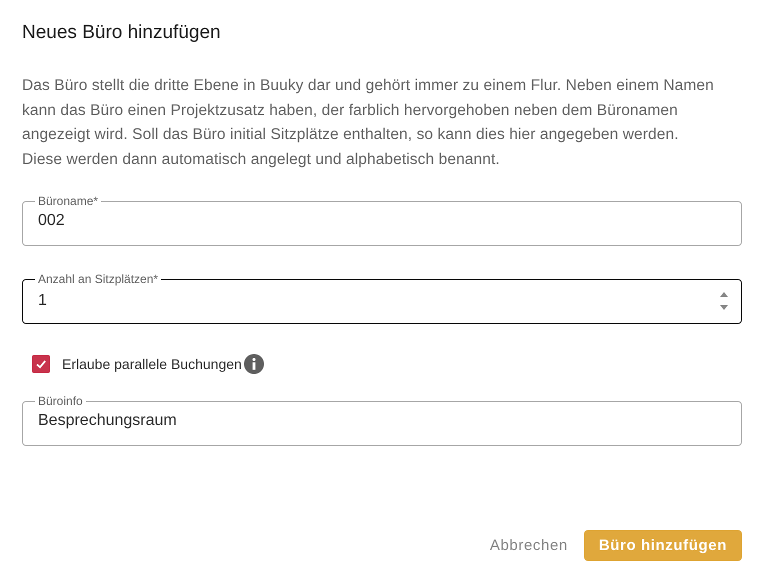 The width and height of the screenshot is (762, 566). Describe the element at coordinates (68, 201) in the screenshot. I see `field-label: Büroname*` at that location.